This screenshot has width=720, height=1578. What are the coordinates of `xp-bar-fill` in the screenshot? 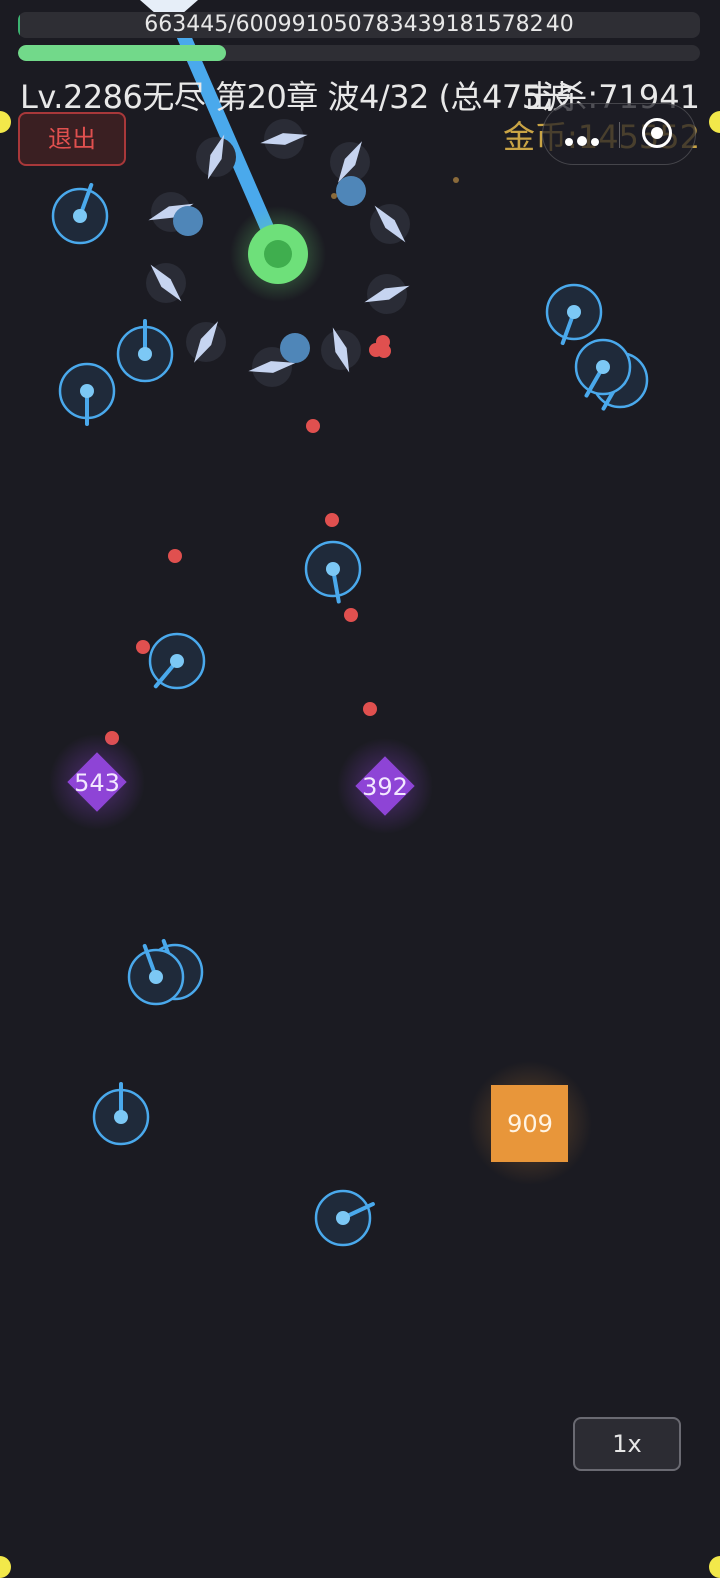 It's located at (122, 53).